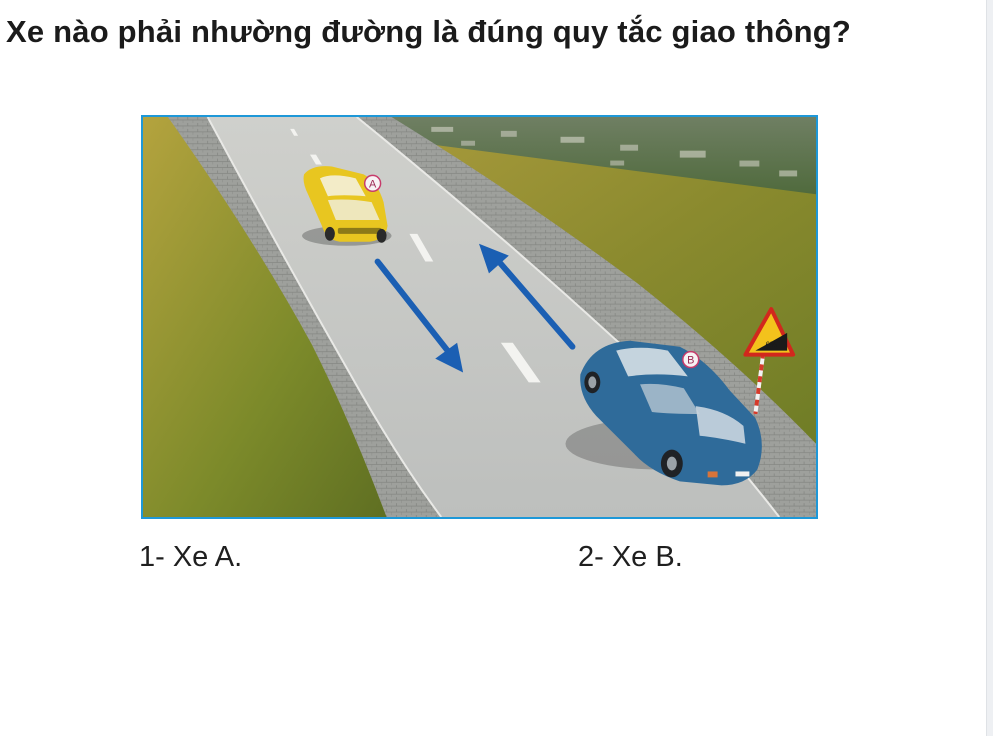  What do you see at coordinates (630, 557) in the screenshot?
I see `answer-option-2: 2- Xe B.` at bounding box center [630, 557].